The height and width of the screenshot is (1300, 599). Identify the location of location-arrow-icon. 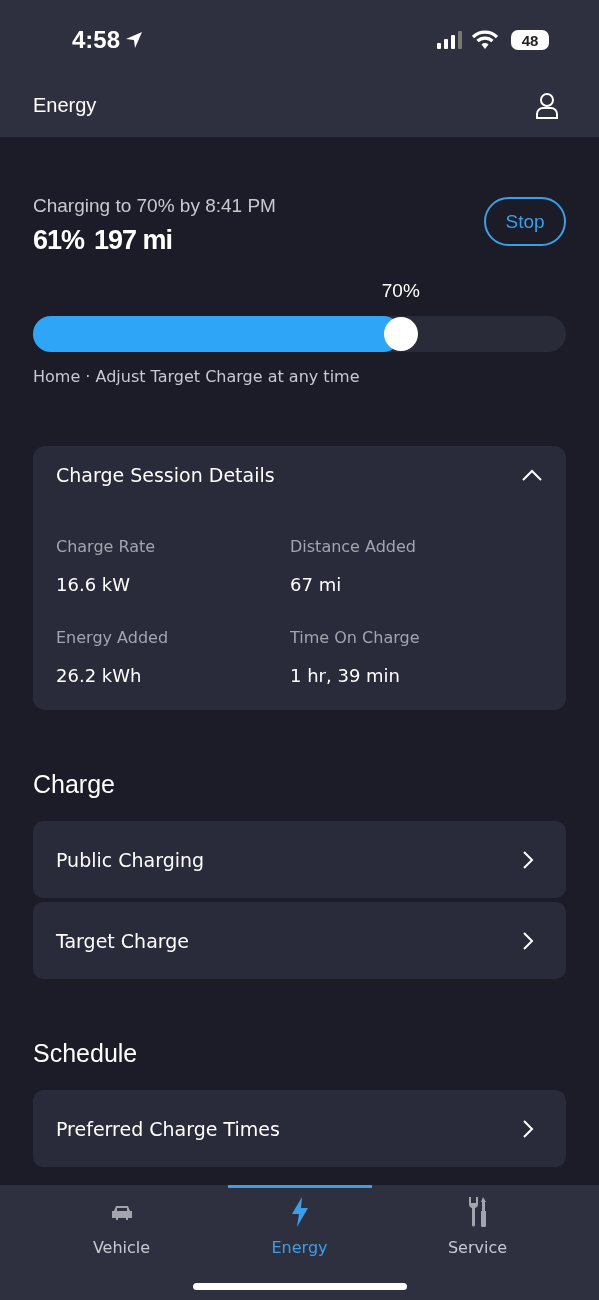
(134, 40).